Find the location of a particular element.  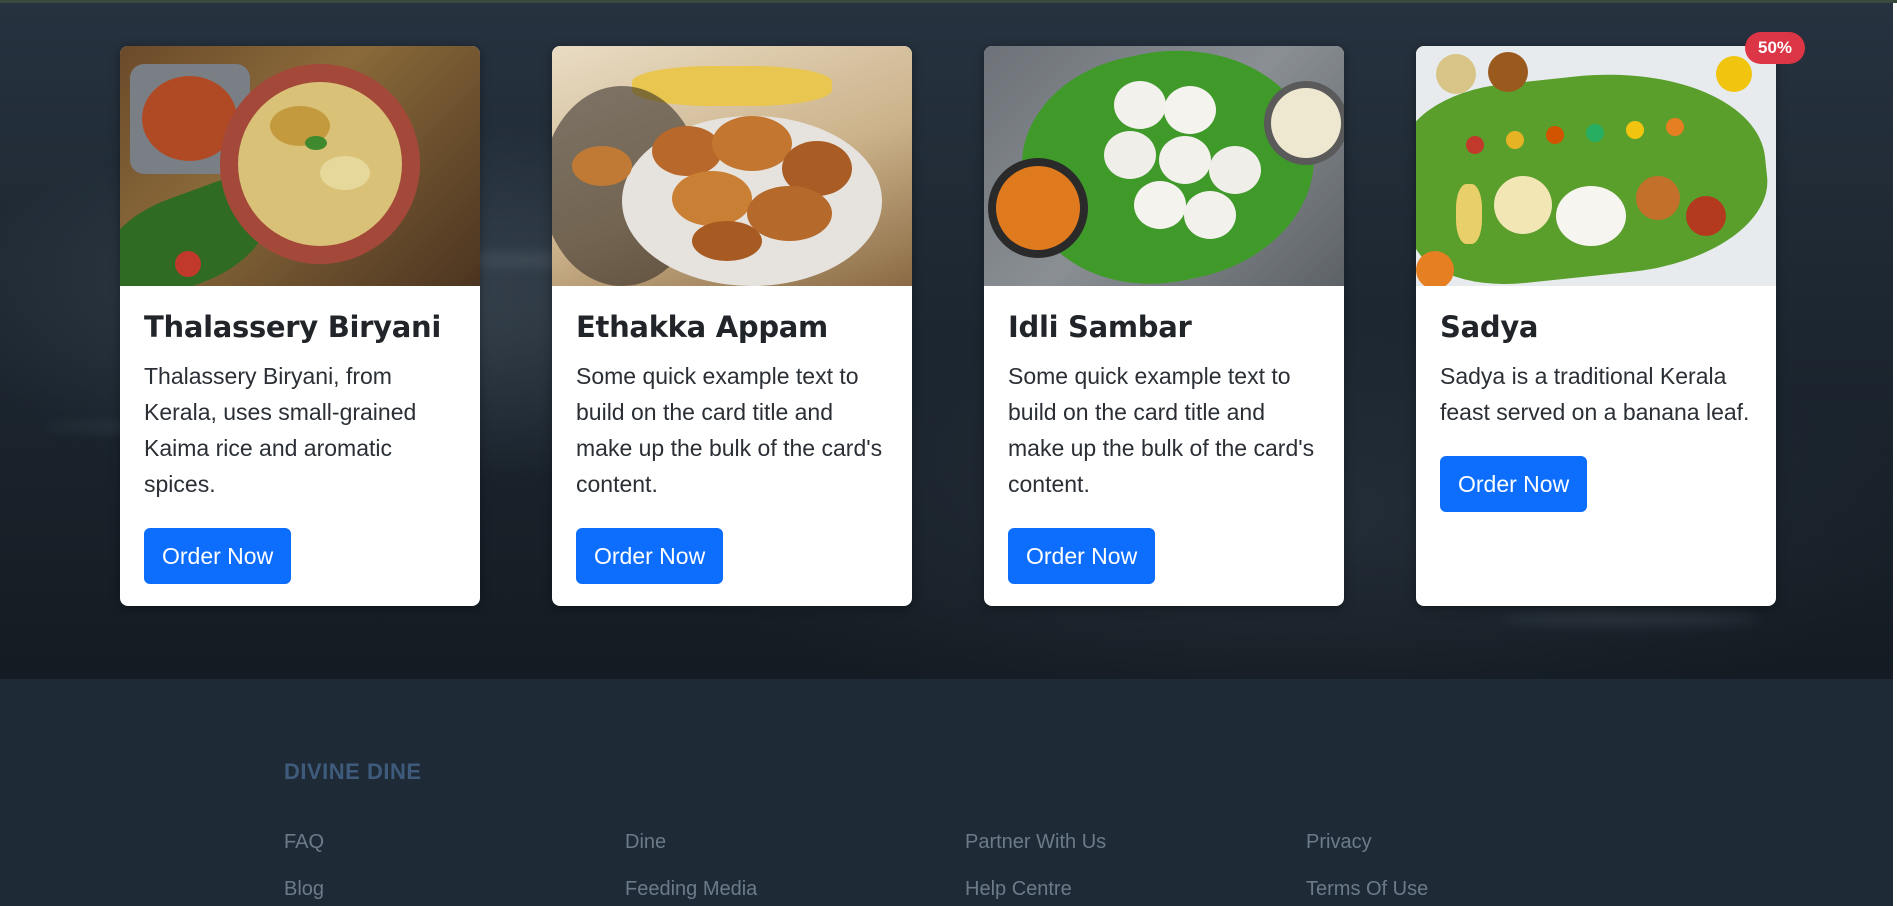

biryani-photo is located at coordinates (300, 166).